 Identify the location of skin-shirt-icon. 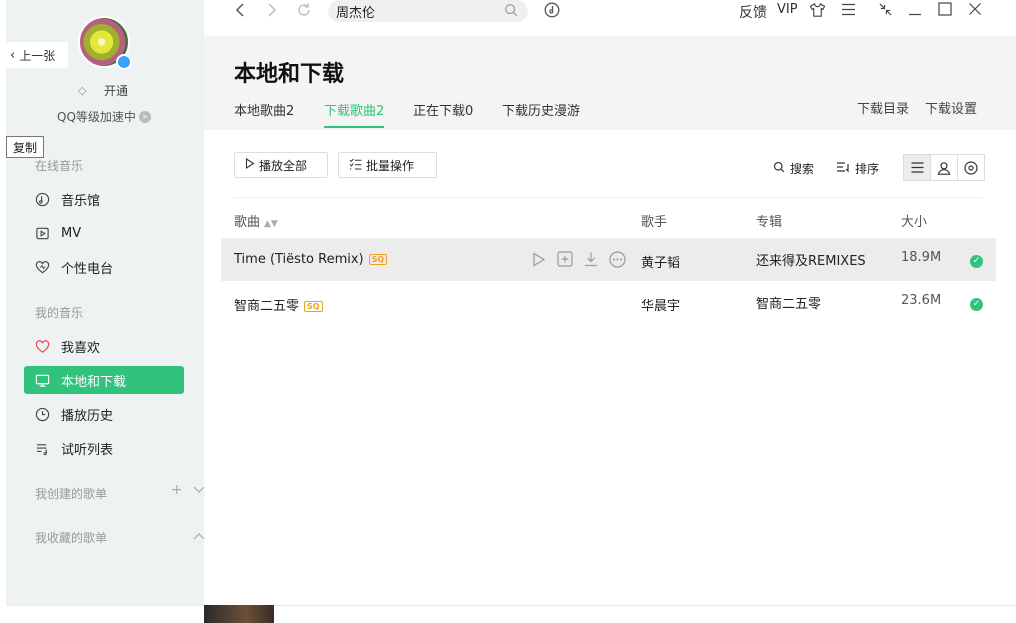
(817, 12).